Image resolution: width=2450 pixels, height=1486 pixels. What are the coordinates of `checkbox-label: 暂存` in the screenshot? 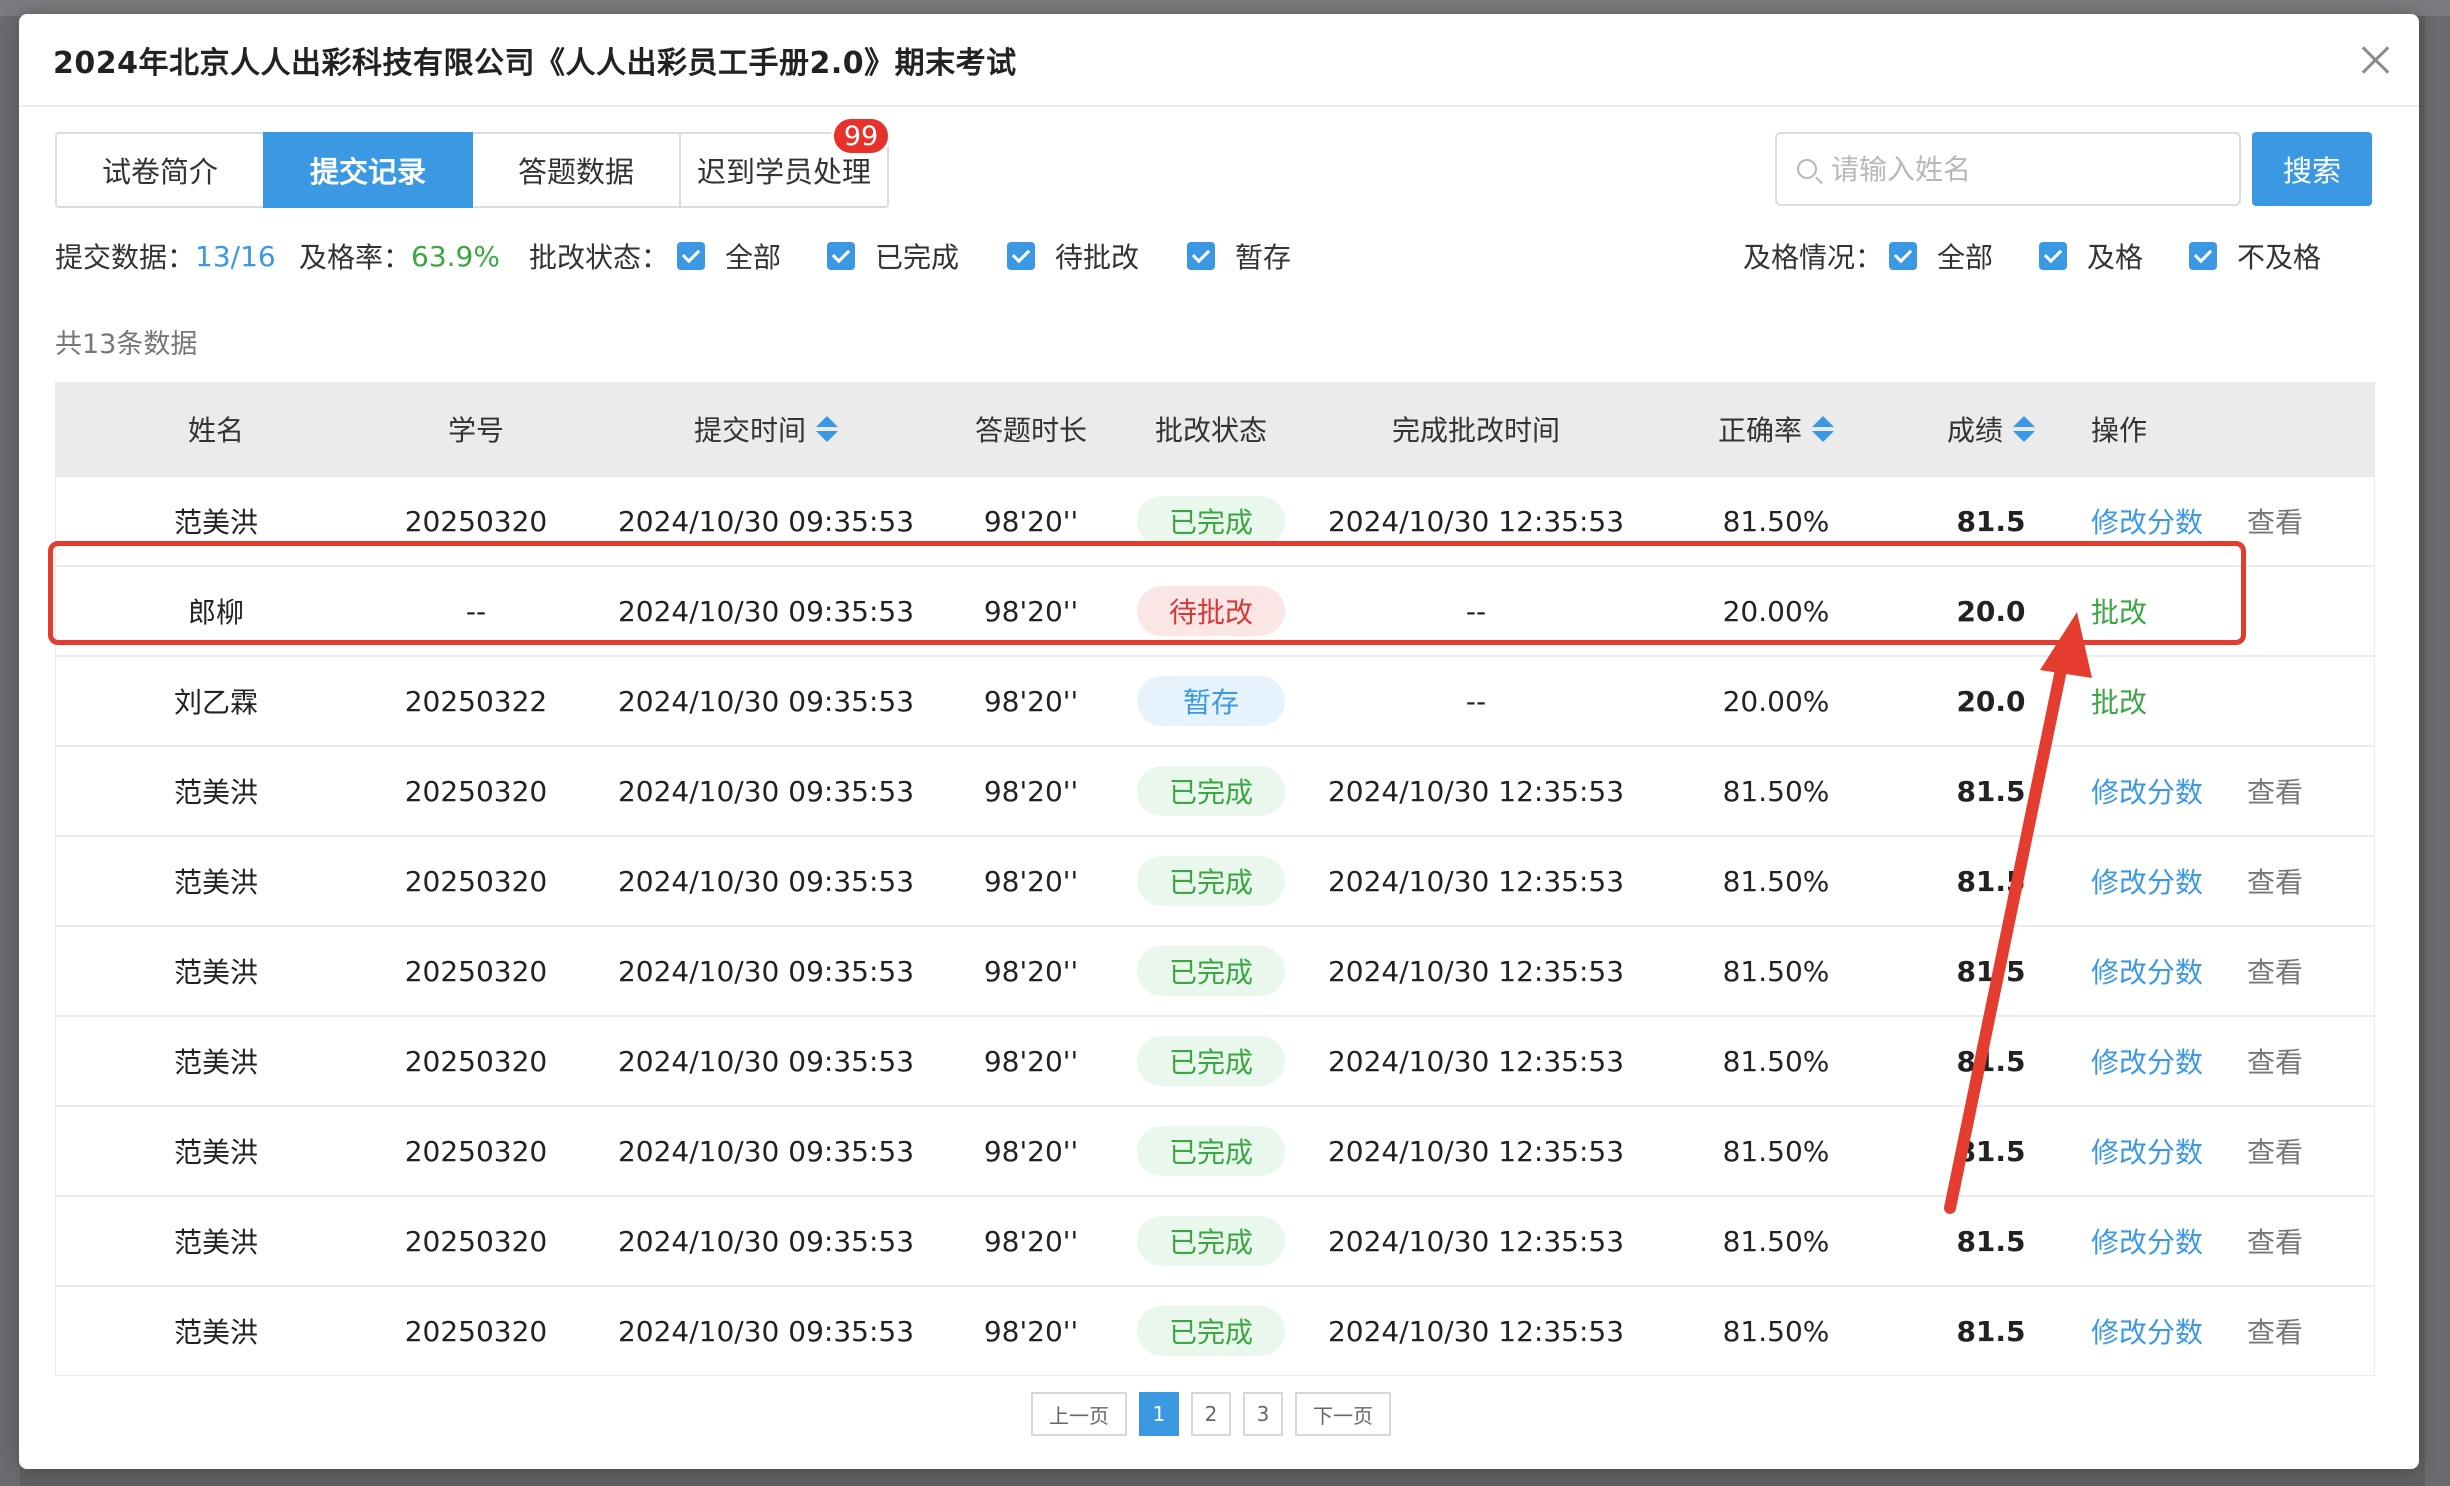 It's located at (1263, 257).